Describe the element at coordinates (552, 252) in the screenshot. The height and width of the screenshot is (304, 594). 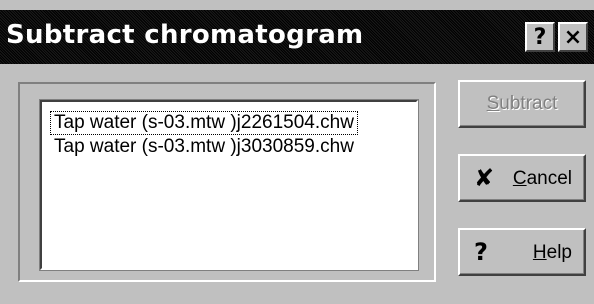
I see `help-button-label: Help` at that location.